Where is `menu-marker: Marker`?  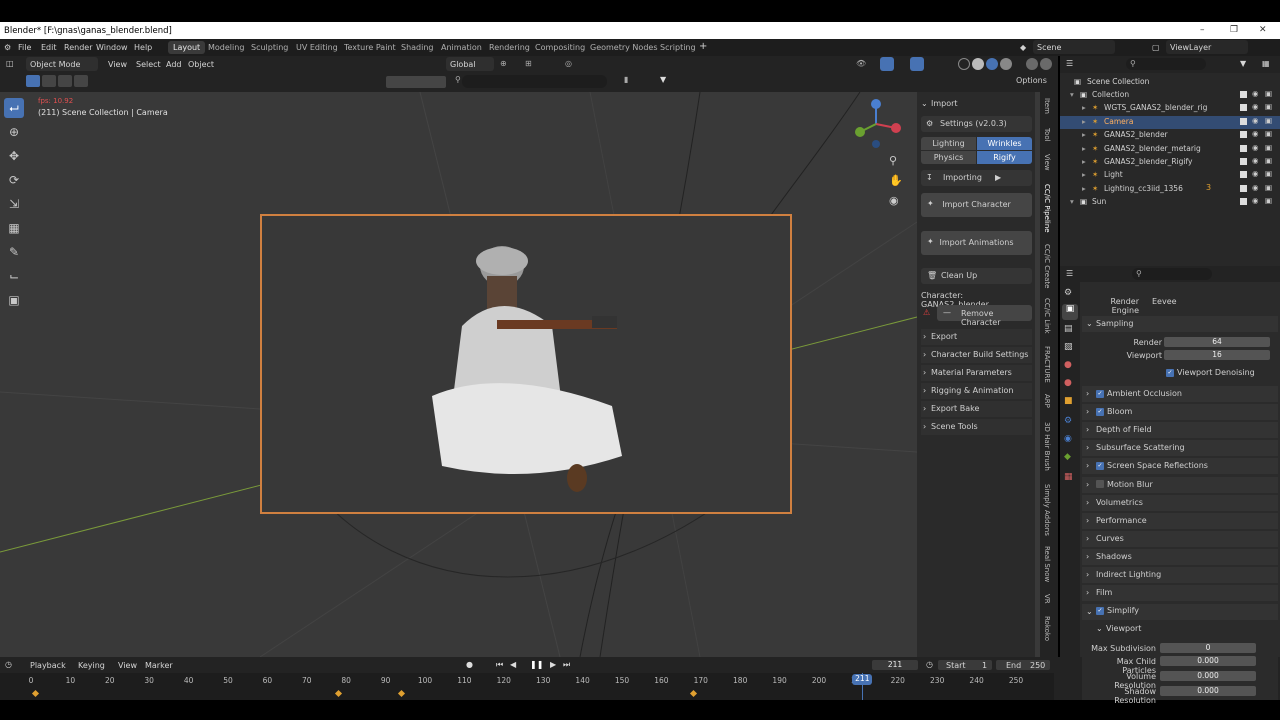
menu-marker: Marker is located at coordinates (159, 665).